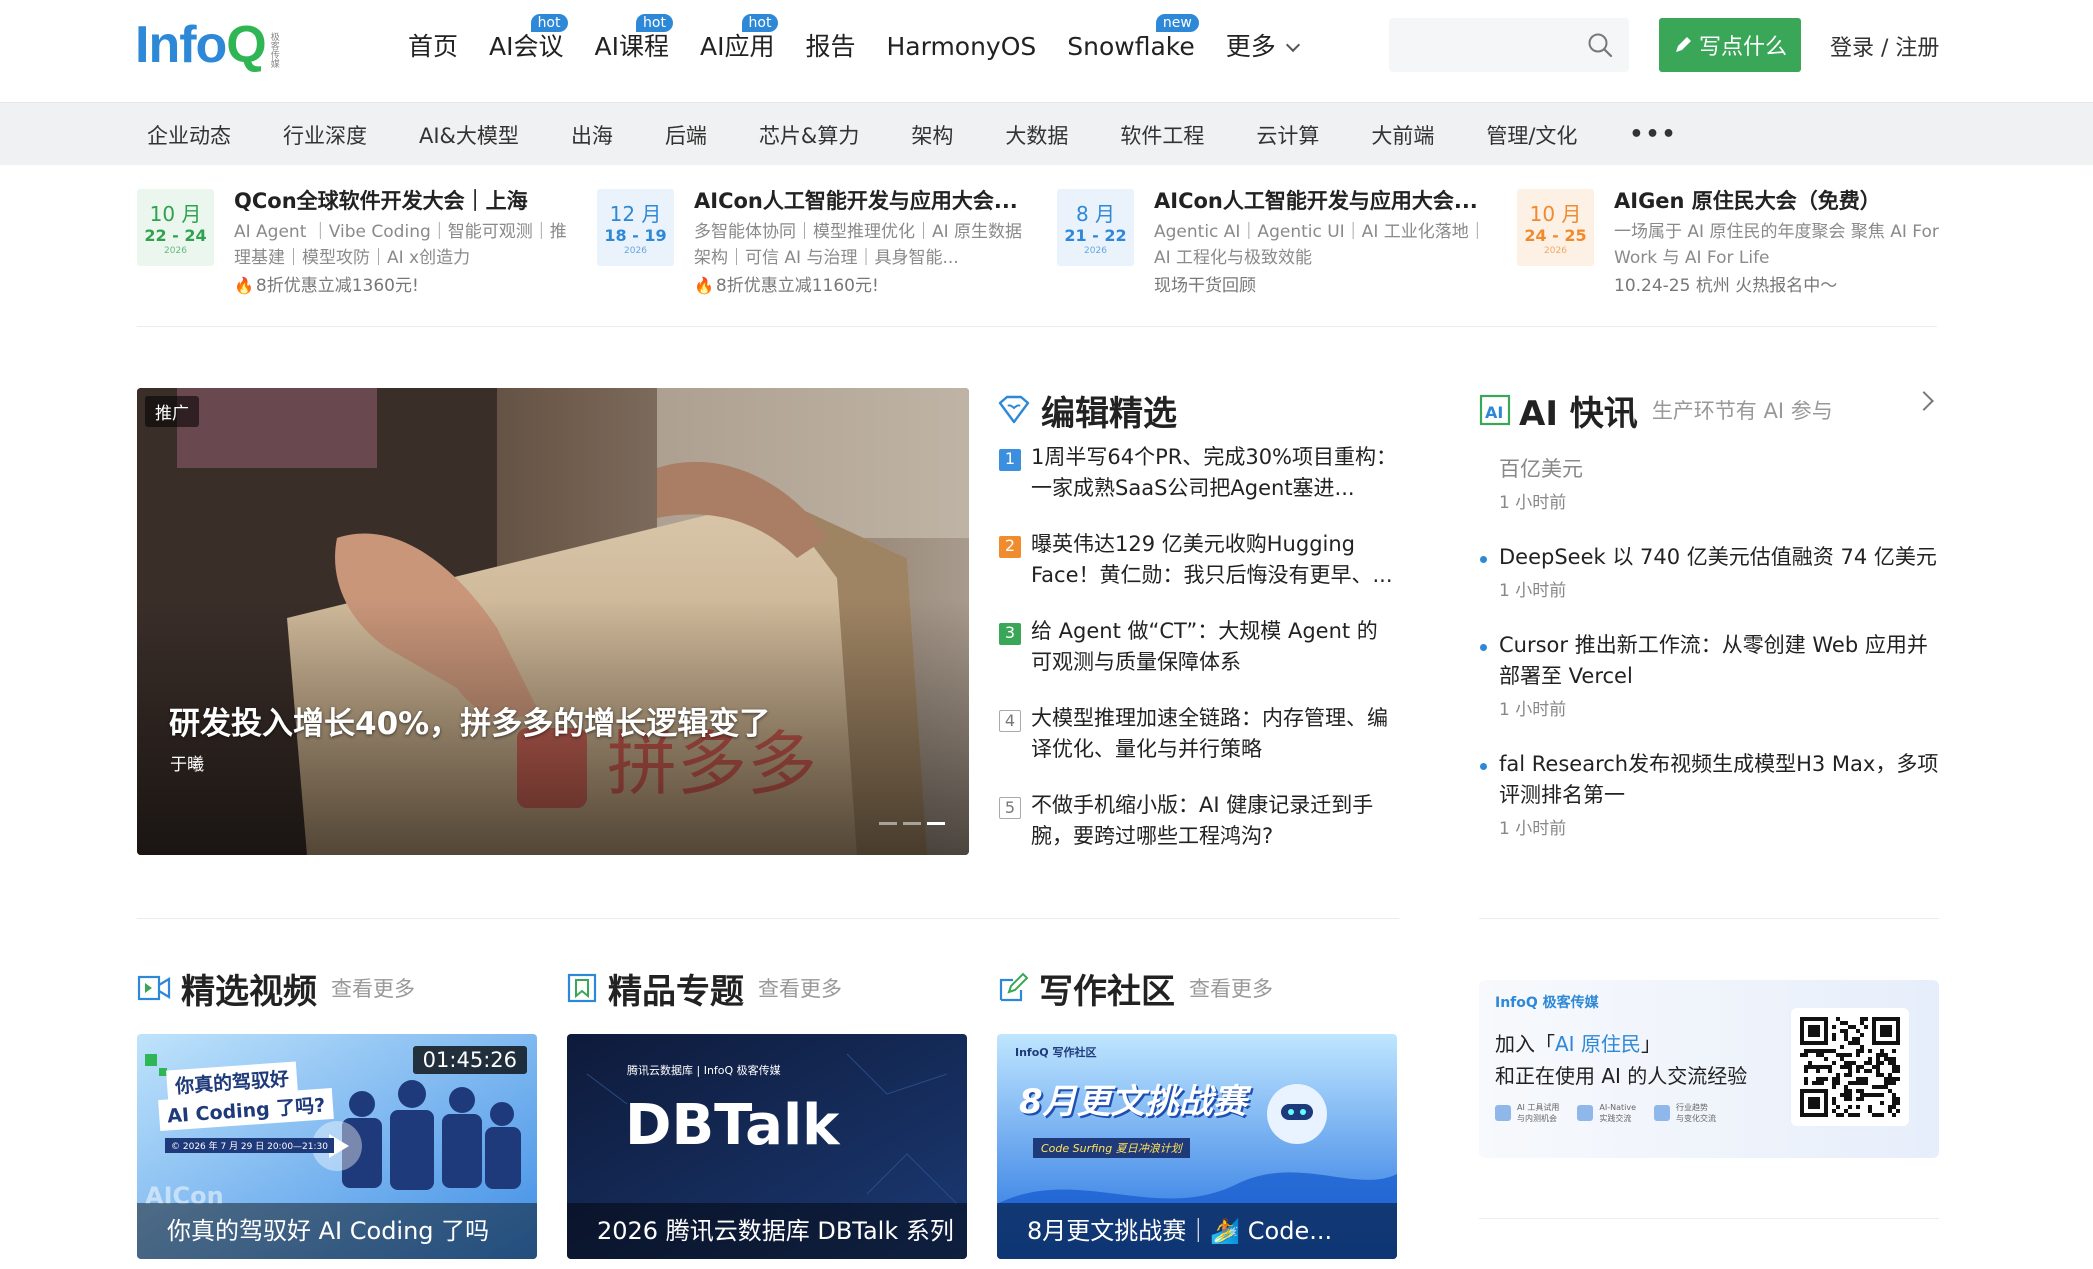 Image resolution: width=2093 pixels, height=1269 pixels. I want to click on category-item: 大前端, so click(1402, 135).